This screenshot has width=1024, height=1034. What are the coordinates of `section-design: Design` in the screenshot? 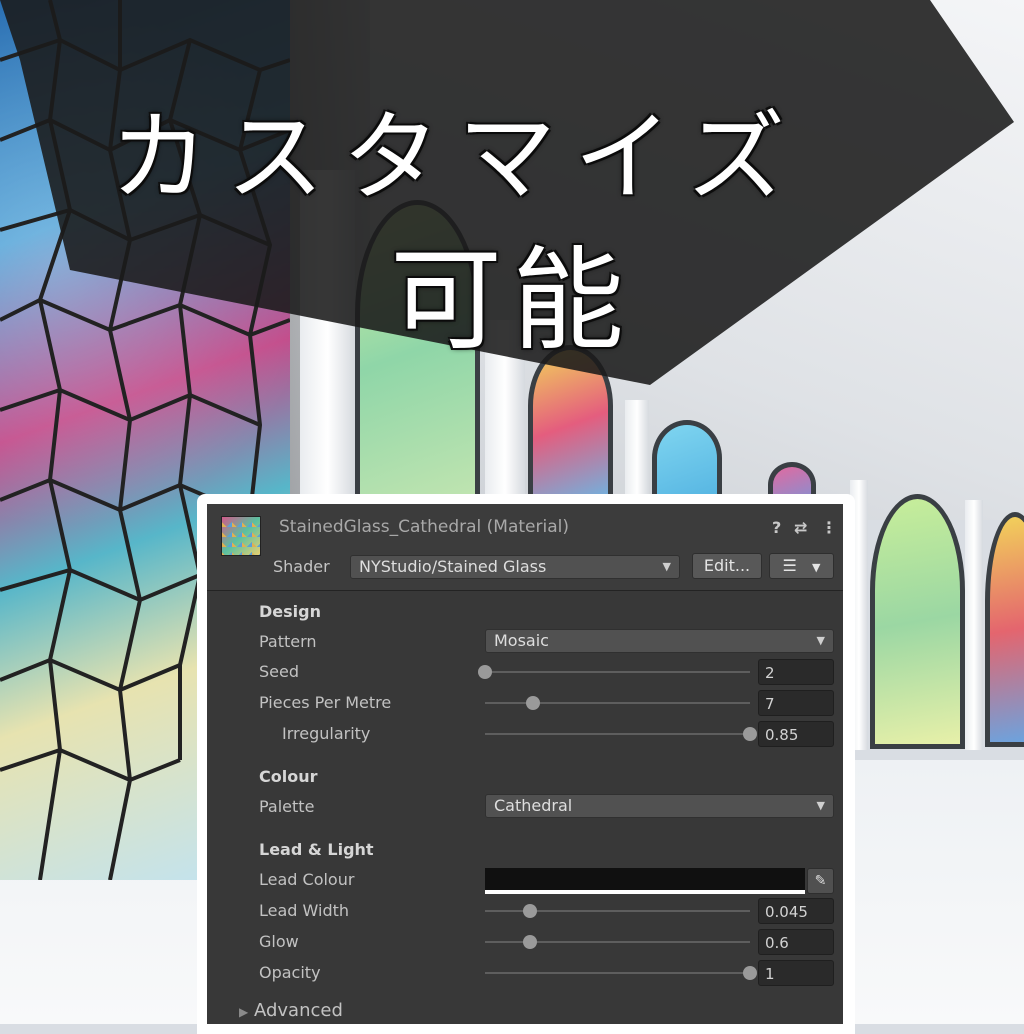 It's located at (290, 611).